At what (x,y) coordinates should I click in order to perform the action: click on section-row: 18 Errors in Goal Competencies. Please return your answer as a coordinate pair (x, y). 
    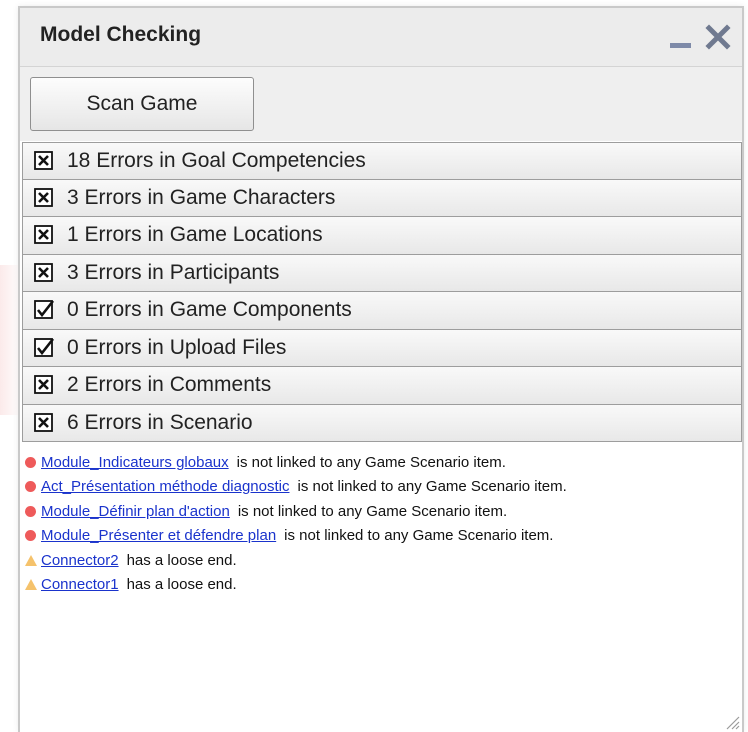
    Looking at the image, I should click on (382, 161).